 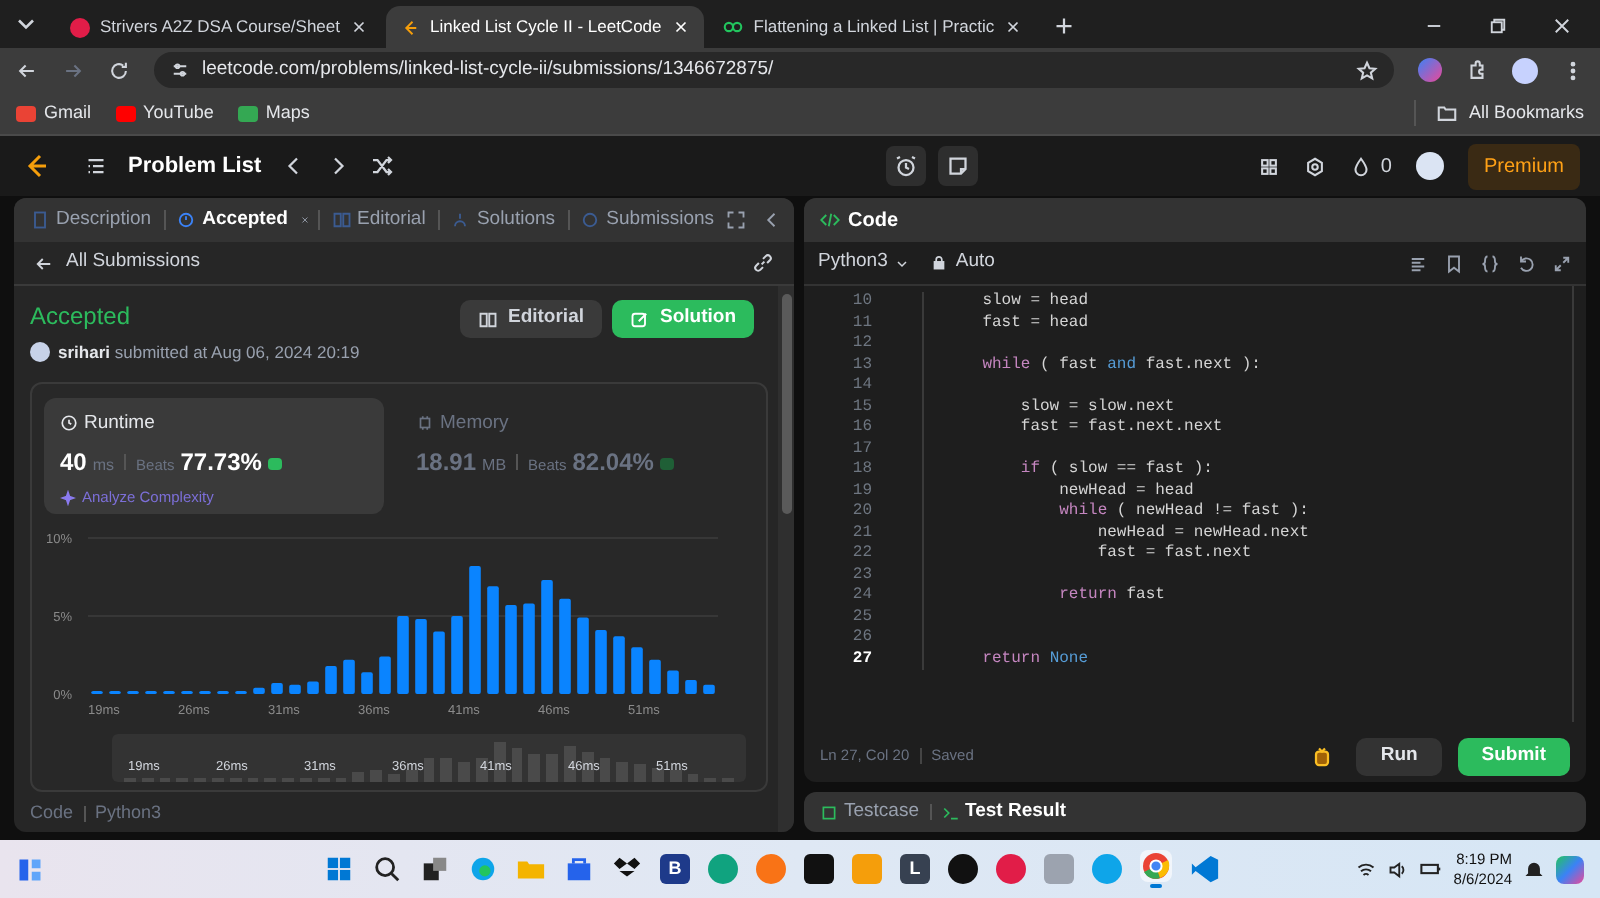 What do you see at coordinates (209, 353) in the screenshot?
I see `submission-info: srihari submitted at Aug 06, 2024 20:19` at bounding box center [209, 353].